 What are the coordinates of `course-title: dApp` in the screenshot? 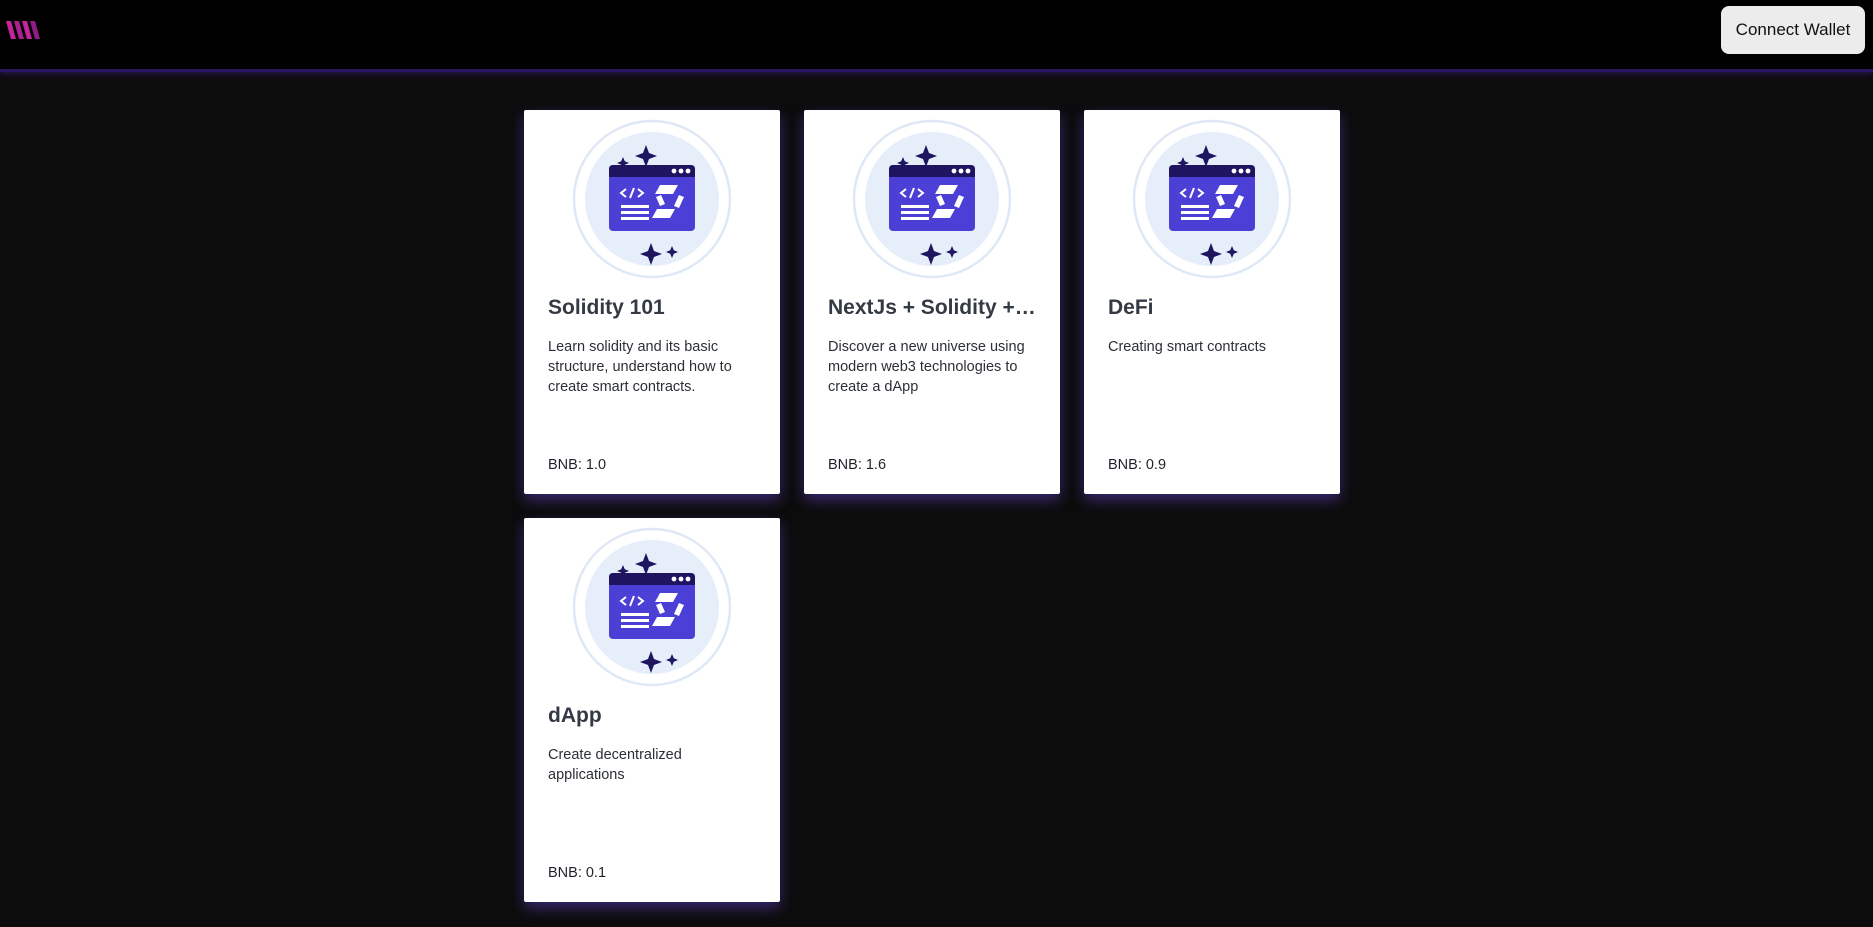 It's located at (575, 715).